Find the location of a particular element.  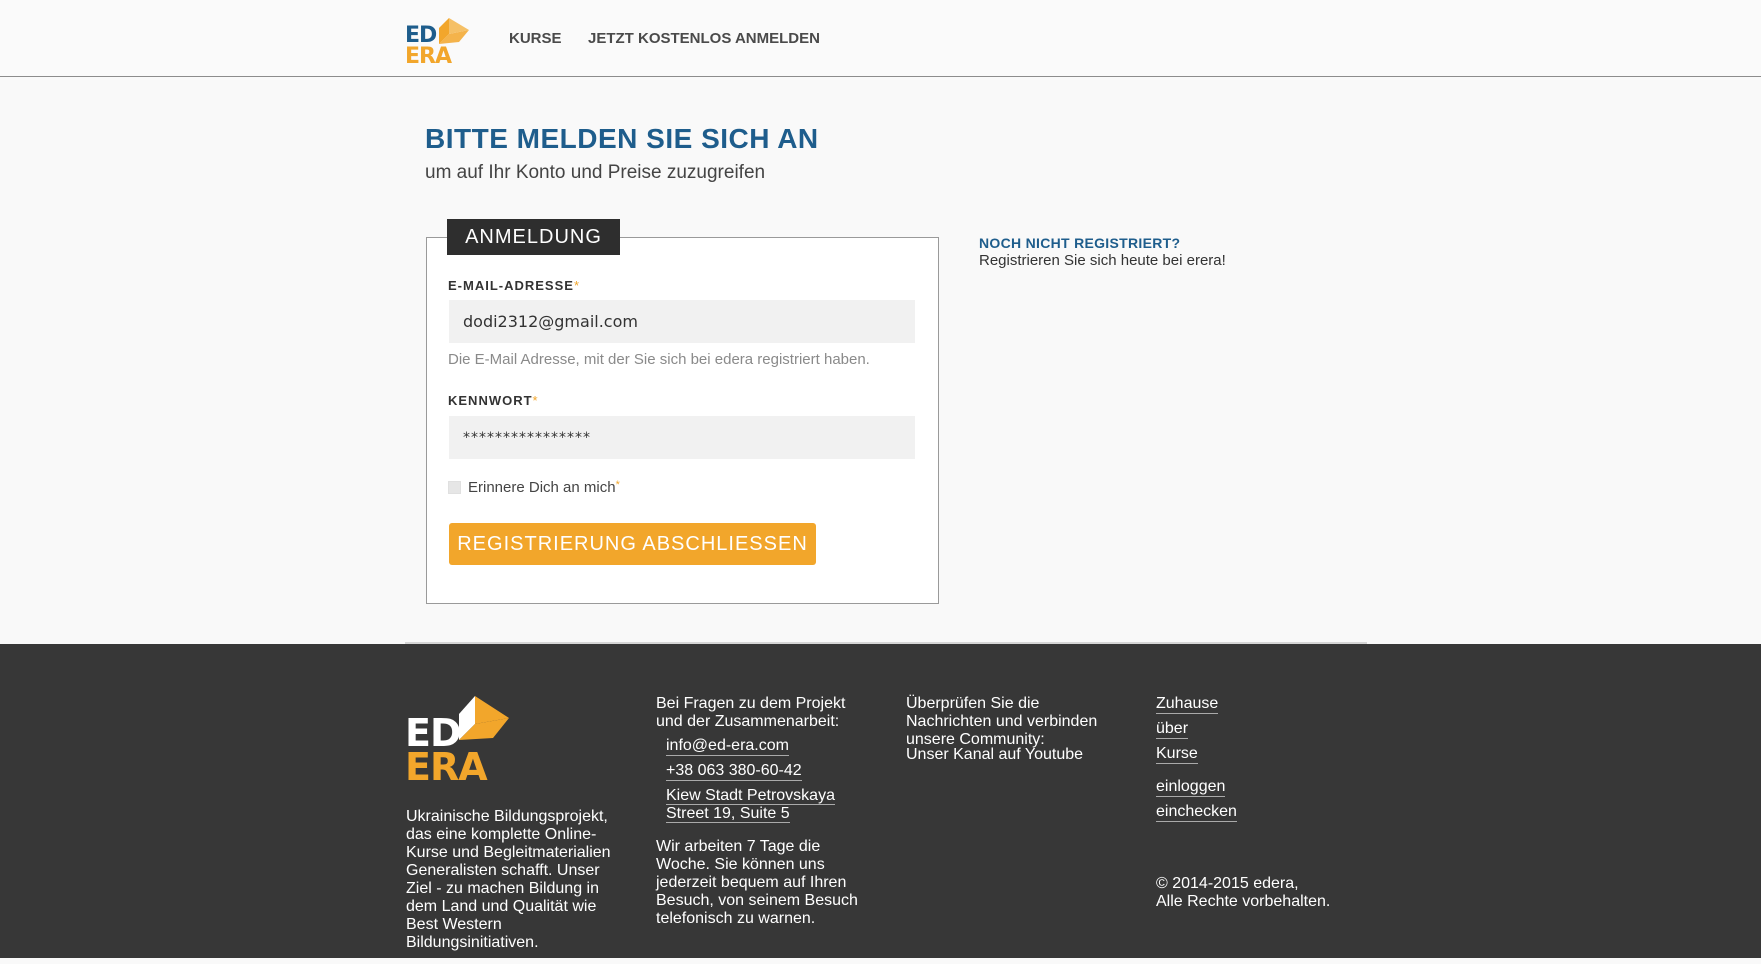

remember-label: Erinnere Dich an mich* is located at coordinates (544, 487).